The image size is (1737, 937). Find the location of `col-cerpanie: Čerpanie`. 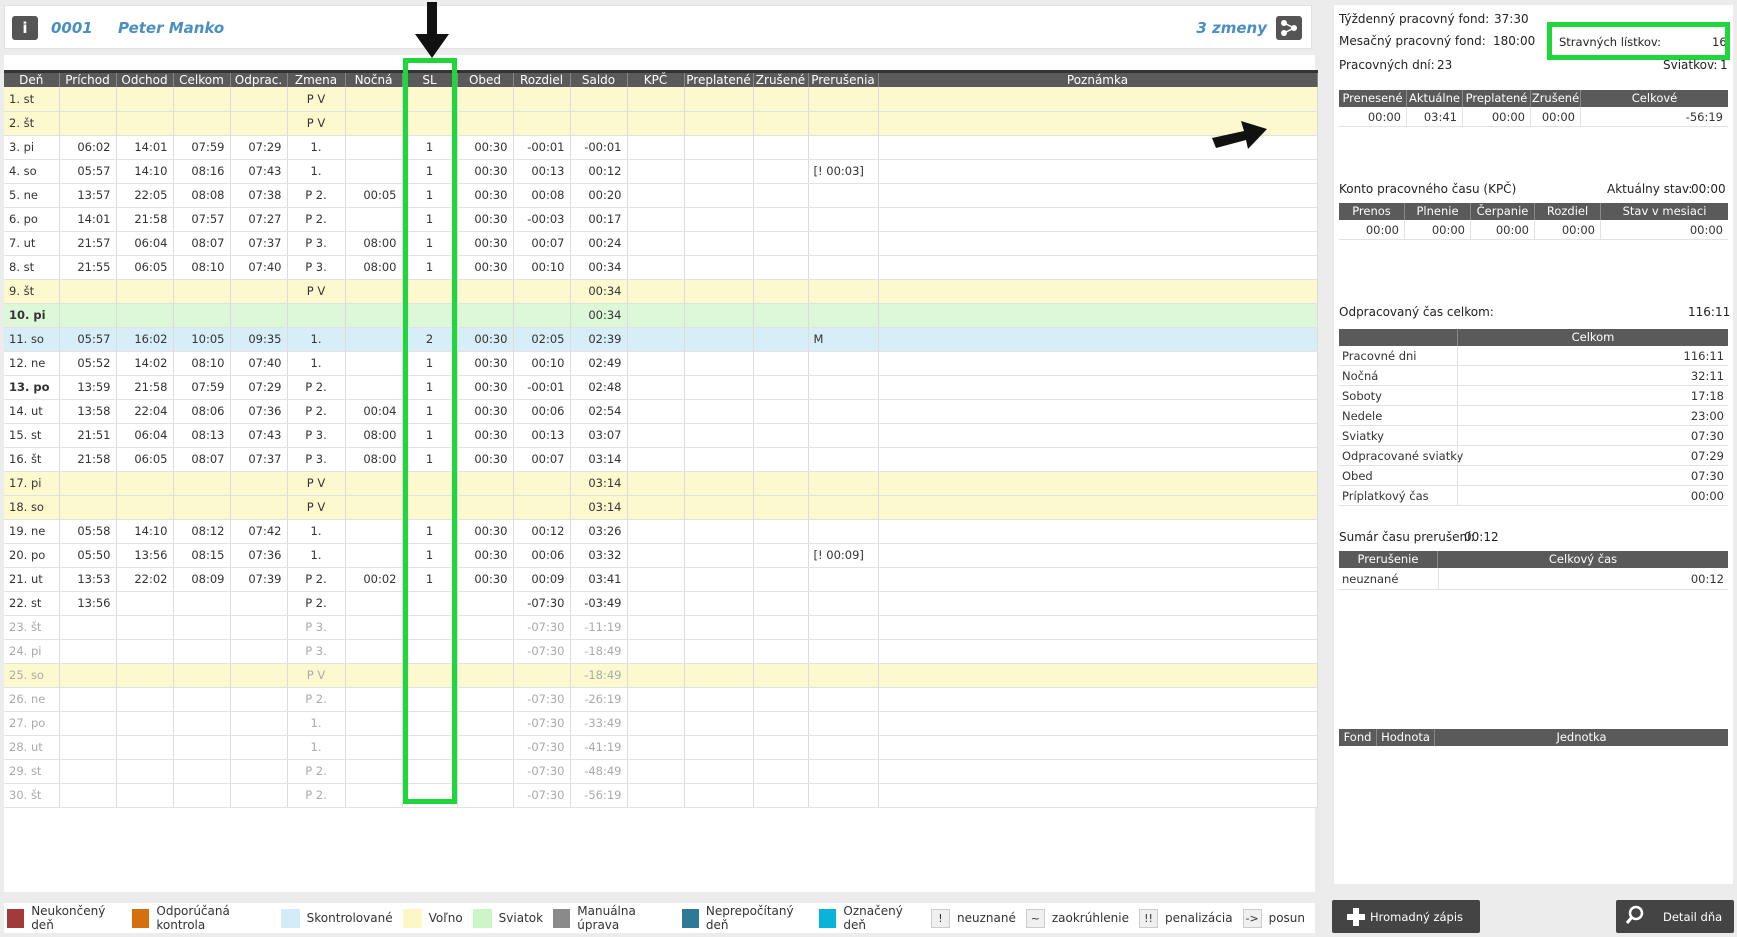

col-cerpanie: Čerpanie is located at coordinates (1503, 211).